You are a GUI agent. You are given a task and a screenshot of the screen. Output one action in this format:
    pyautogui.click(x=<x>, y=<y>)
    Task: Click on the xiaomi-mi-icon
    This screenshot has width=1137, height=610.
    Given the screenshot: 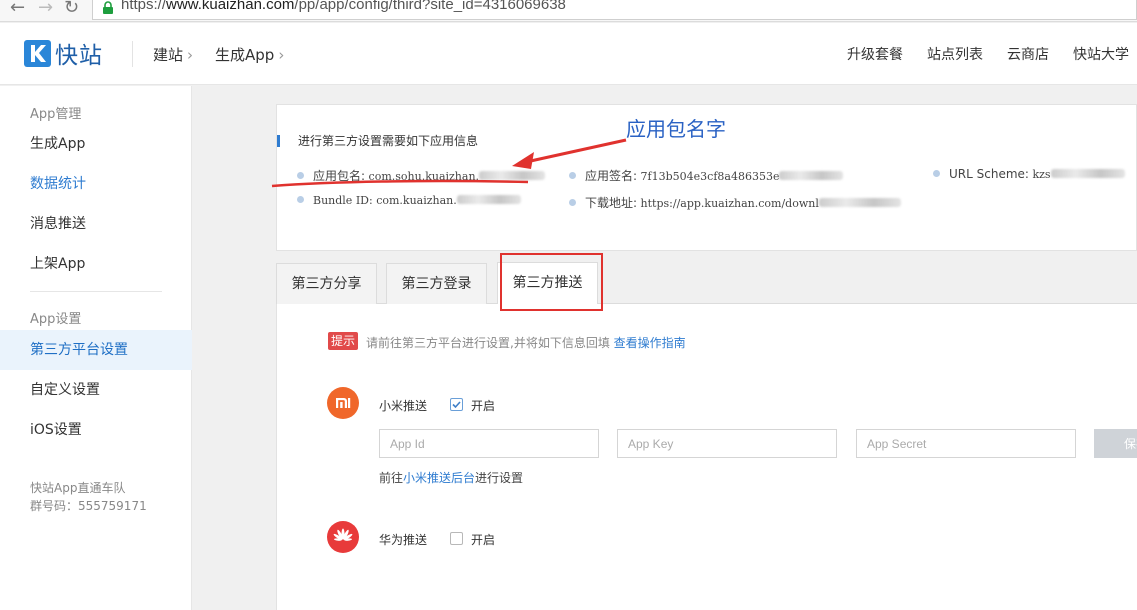 What is the action you would take?
    pyautogui.click(x=343, y=403)
    